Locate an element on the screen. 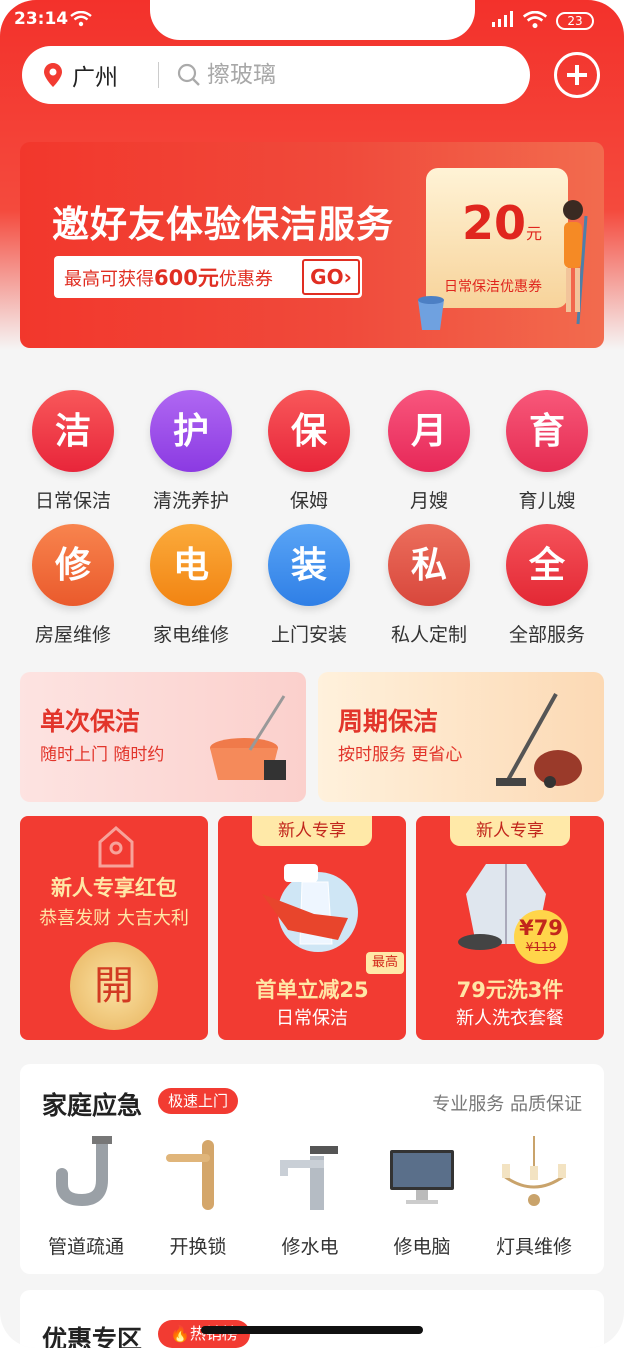  service-childcare: 育育儿嫂 is located at coordinates (547, 451).